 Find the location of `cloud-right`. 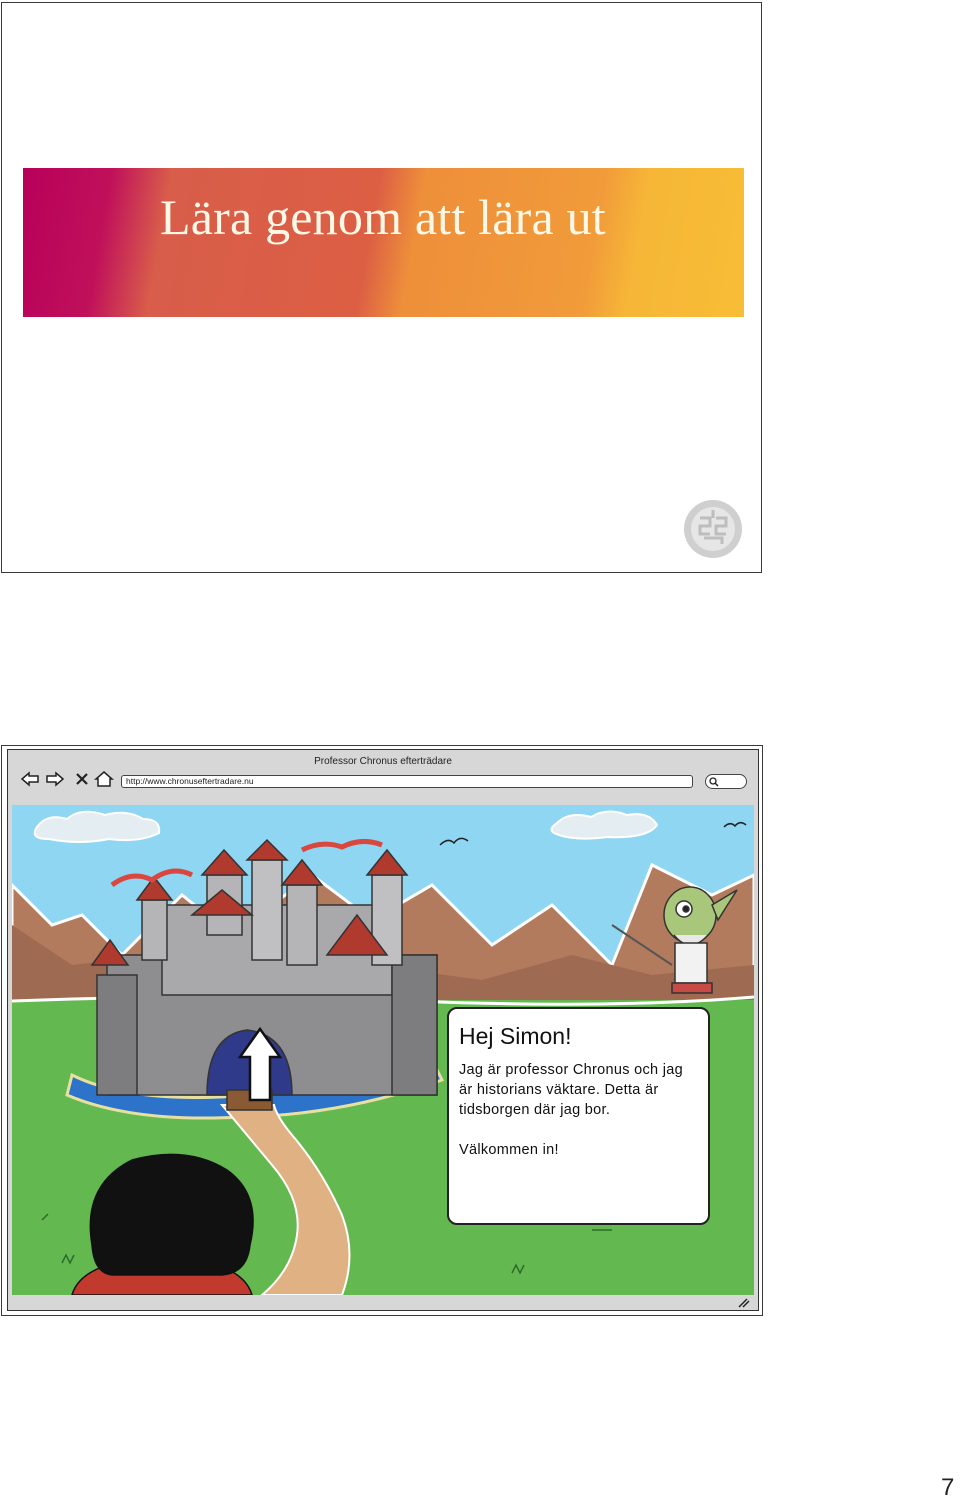

cloud-right is located at coordinates (604, 825).